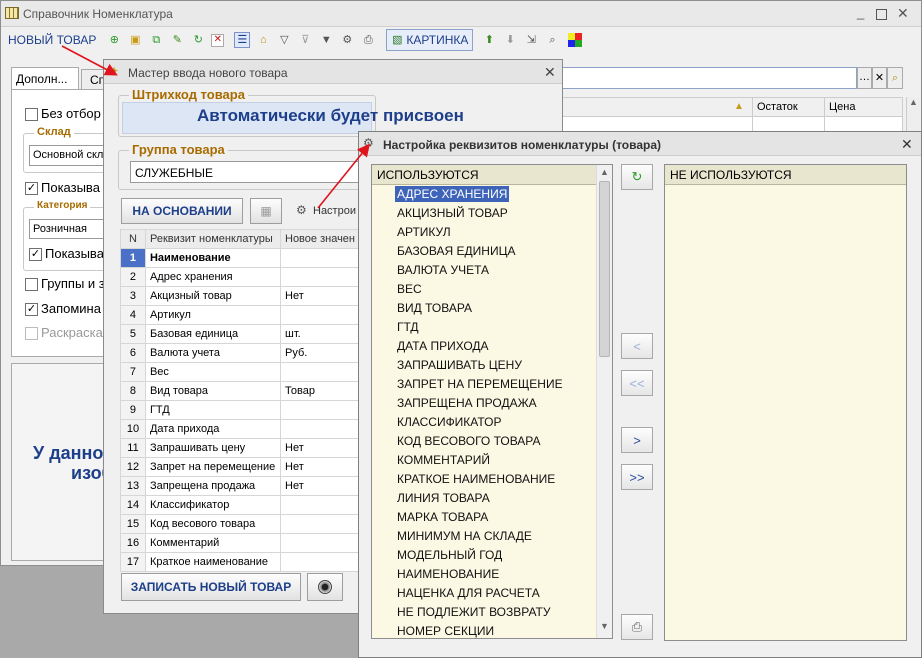 Image resolution: width=922 pixels, height=658 pixels. I want to click on arrow-to-settings, so click(344, 176).